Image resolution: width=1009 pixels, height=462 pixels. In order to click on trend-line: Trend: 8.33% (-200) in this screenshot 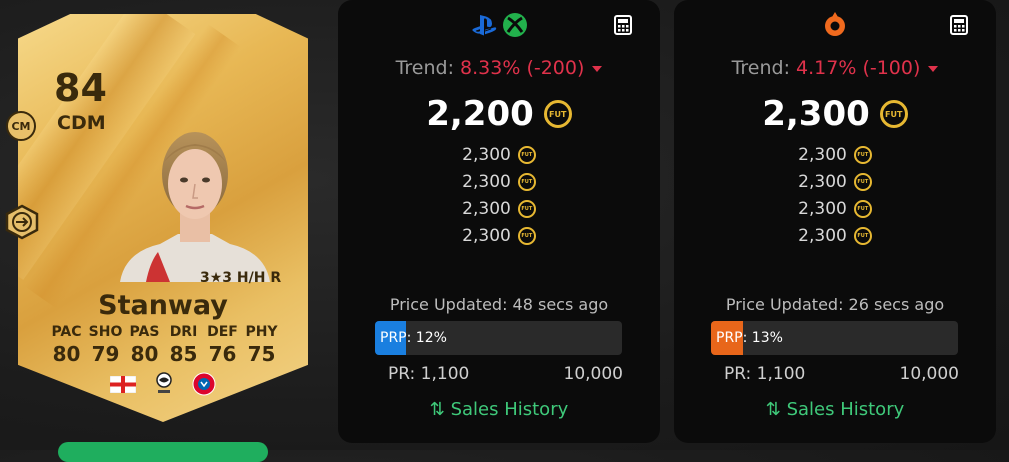, I will do `click(499, 68)`.